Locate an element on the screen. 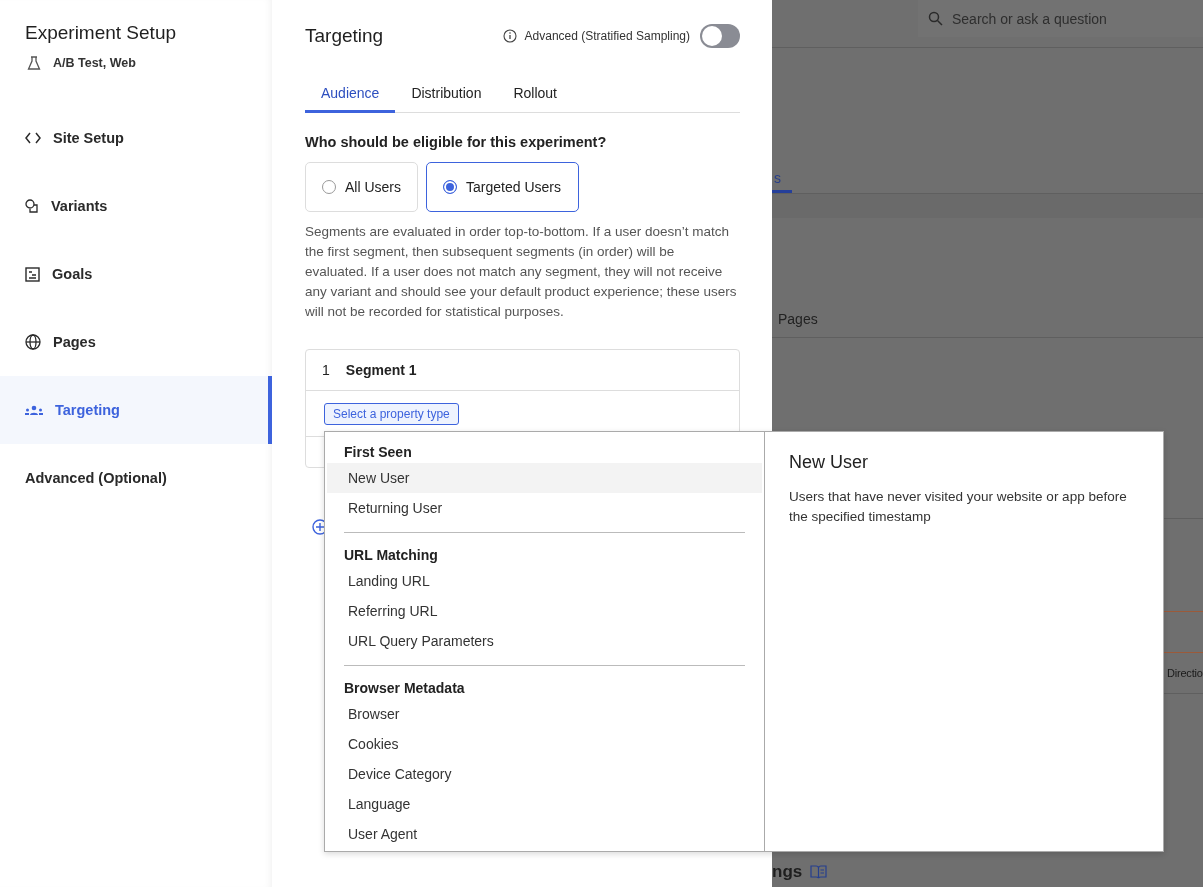 Image resolution: width=1203 pixels, height=887 pixels. detail-text: Users that have never visited your website or app before the specified timestamp is located at coordinates (958, 507).